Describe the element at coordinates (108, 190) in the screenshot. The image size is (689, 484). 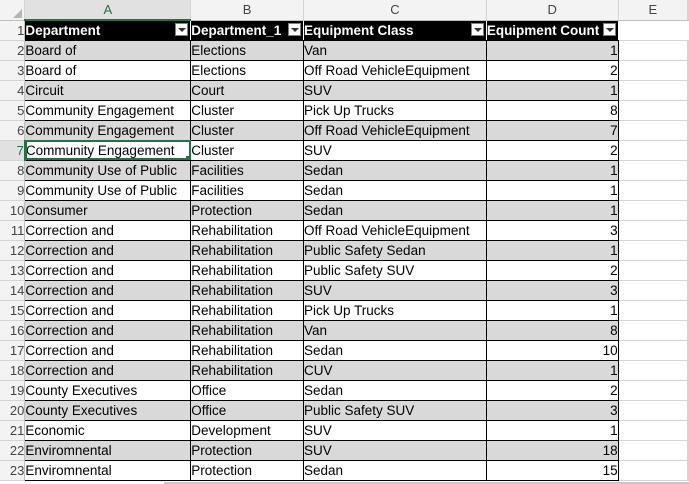
I see `cell-department: Community Use of Public` at that location.